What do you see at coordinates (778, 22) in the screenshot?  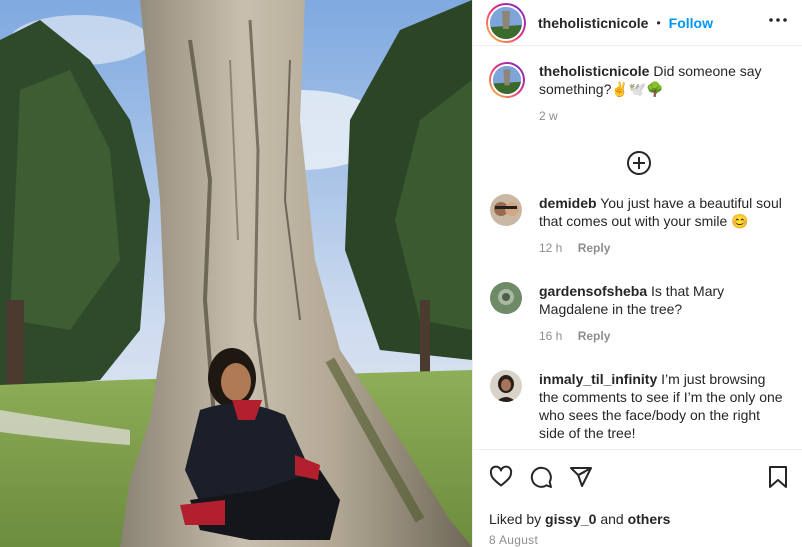 I see `more-icon` at bounding box center [778, 22].